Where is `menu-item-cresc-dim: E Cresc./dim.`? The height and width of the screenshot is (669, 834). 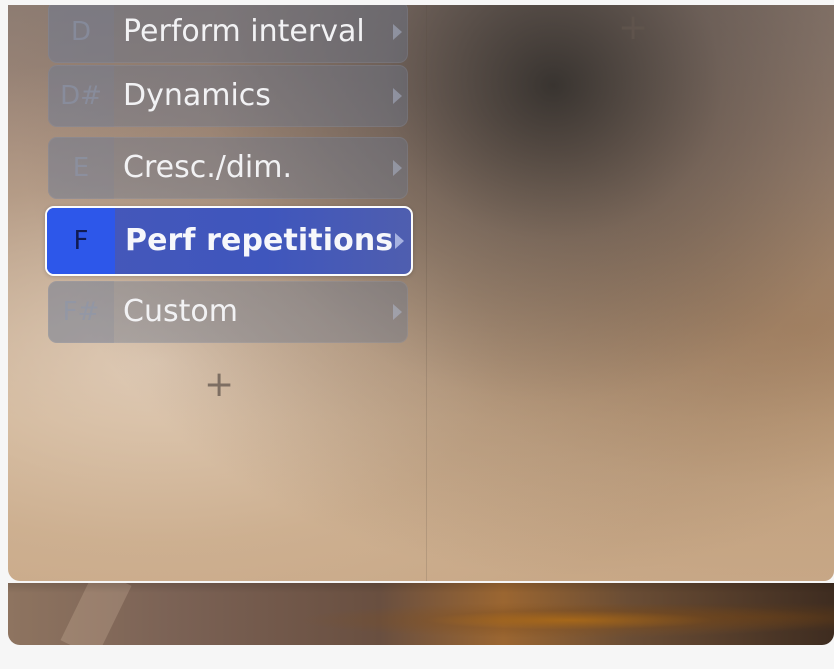 menu-item-cresc-dim: E Cresc./dim. is located at coordinates (228, 168).